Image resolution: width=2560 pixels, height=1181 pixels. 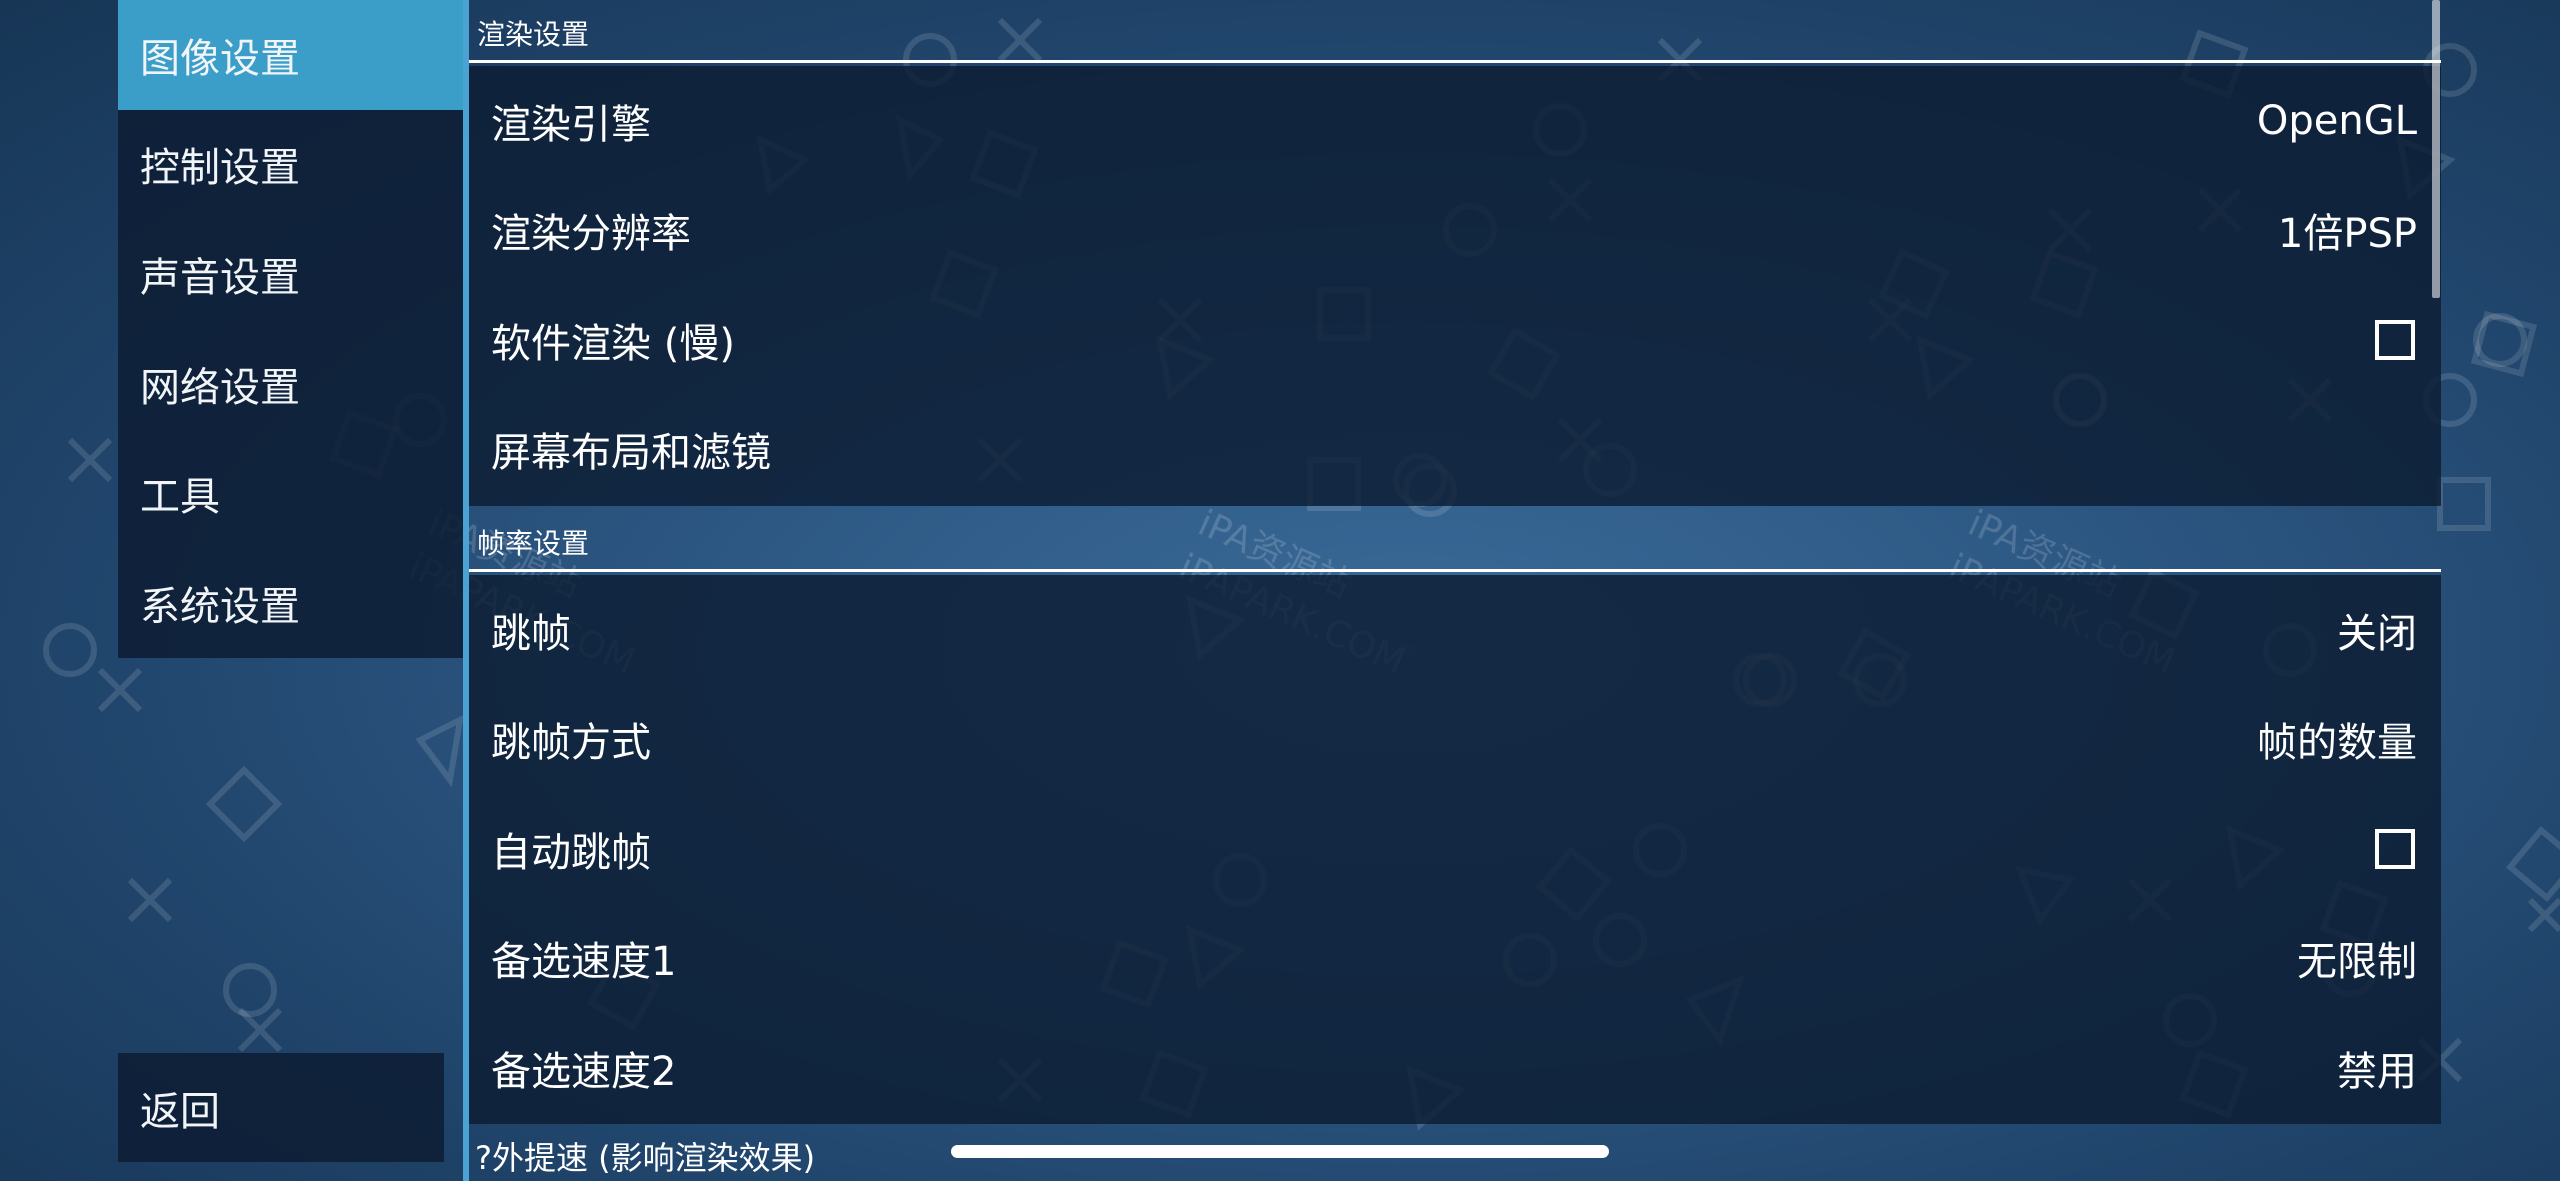 What do you see at coordinates (1455, 542) in the screenshot?
I see `section-header-framerate: 帧率设置` at bounding box center [1455, 542].